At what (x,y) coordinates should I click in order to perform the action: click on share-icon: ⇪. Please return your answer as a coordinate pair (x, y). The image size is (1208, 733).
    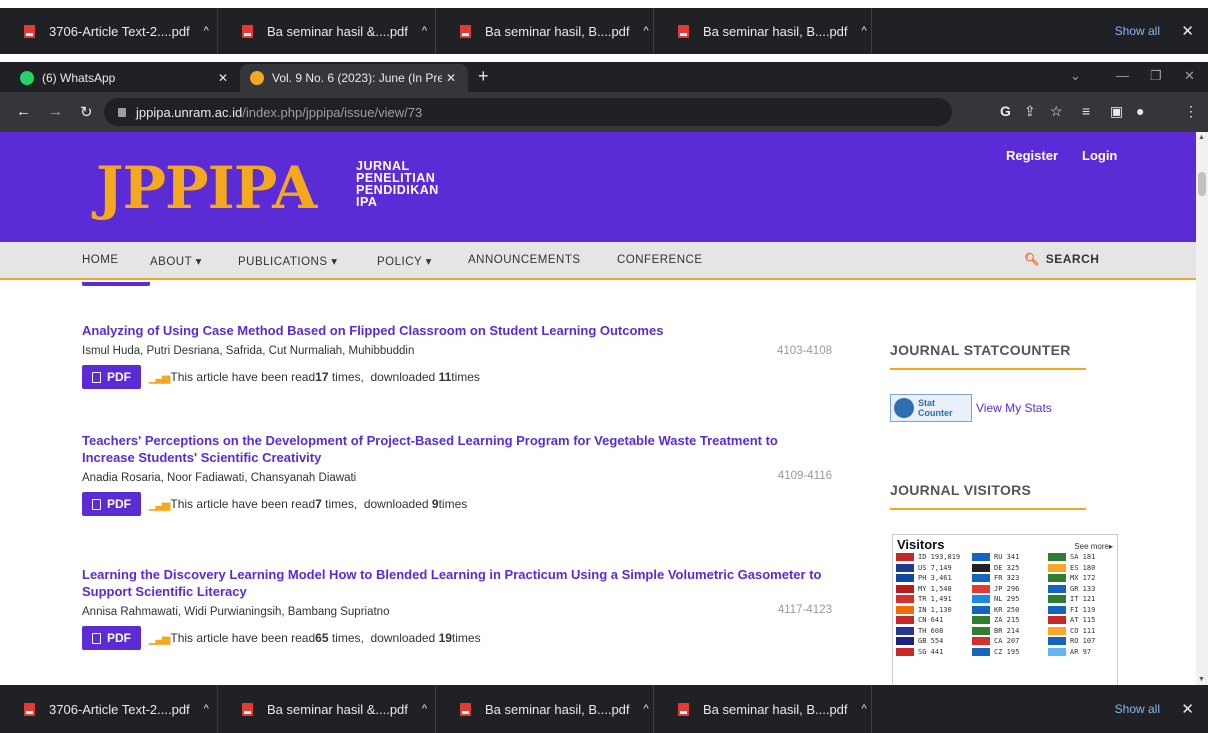
    Looking at the image, I should click on (1030, 111).